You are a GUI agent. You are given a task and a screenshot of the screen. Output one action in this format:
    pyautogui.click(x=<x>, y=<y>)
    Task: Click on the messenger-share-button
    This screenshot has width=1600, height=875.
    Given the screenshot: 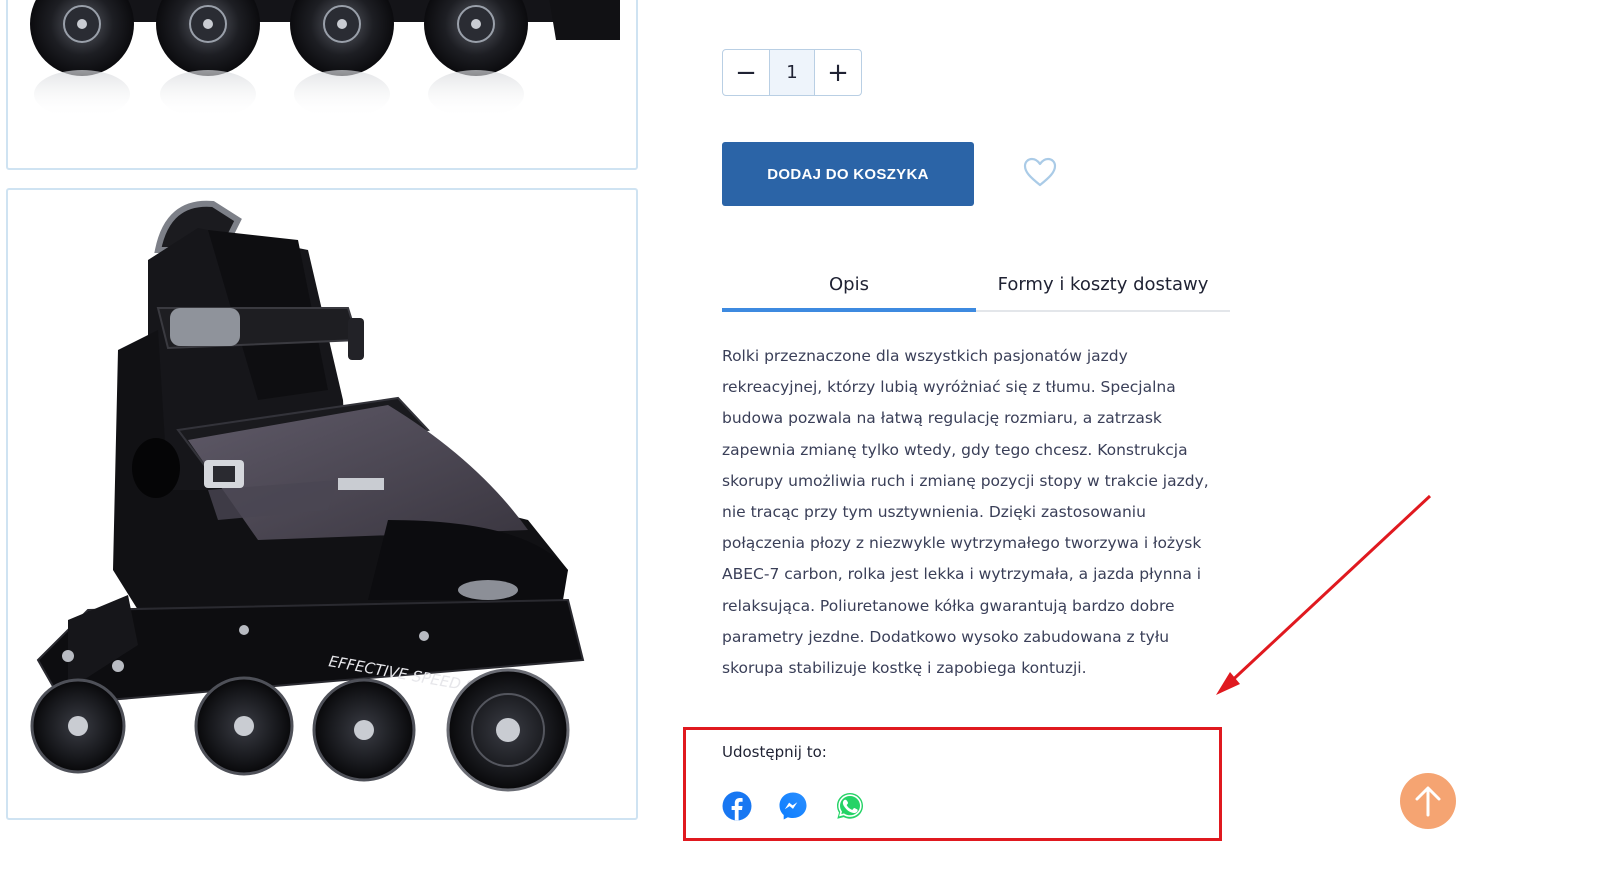 What is the action you would take?
    pyautogui.click(x=793, y=806)
    